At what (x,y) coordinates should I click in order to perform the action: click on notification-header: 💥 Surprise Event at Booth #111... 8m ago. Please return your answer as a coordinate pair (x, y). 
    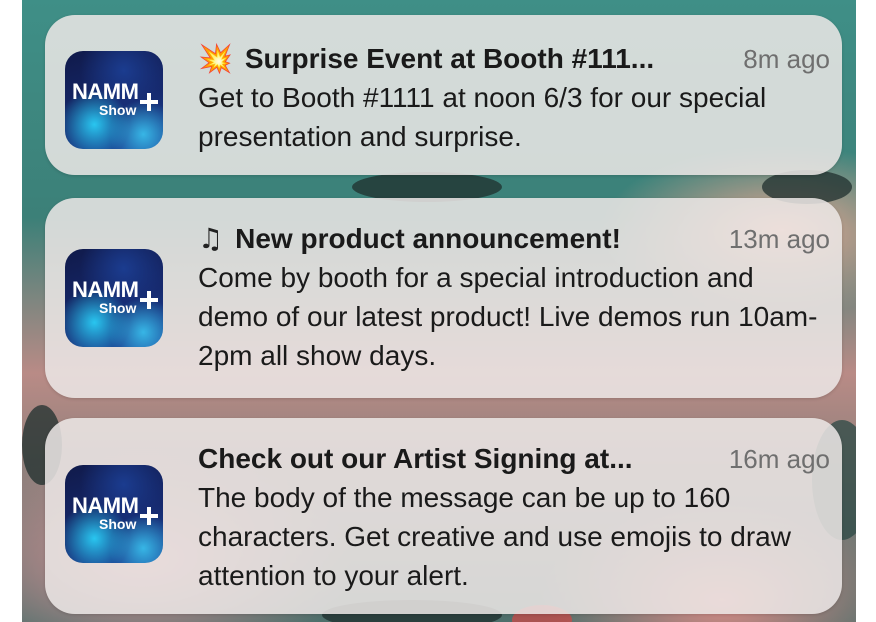
    Looking at the image, I should click on (514, 59).